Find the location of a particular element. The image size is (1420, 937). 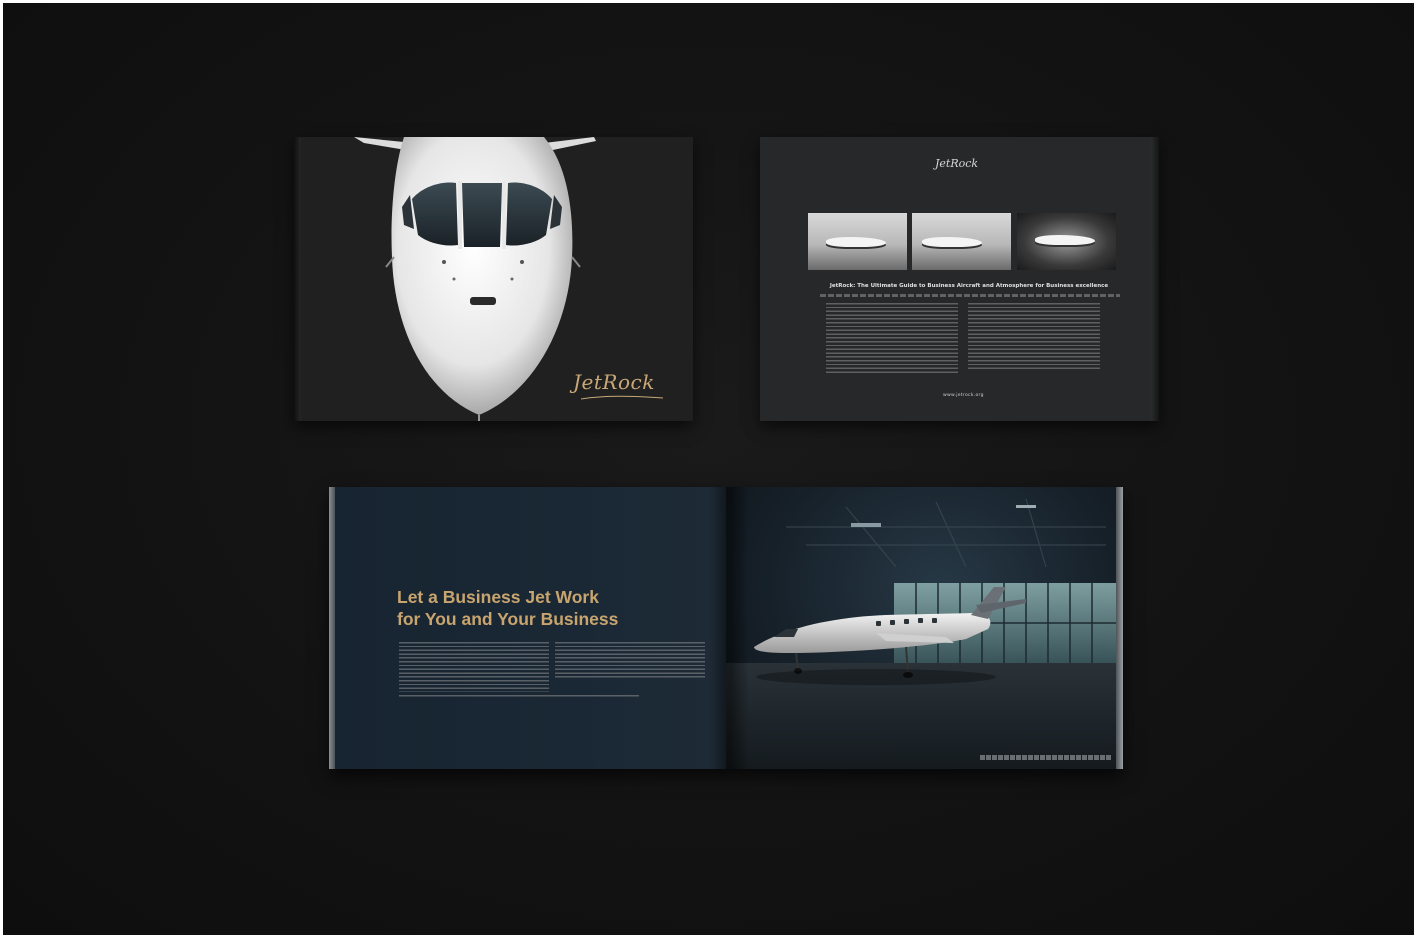

spread-text-column-left is located at coordinates (474, 667).